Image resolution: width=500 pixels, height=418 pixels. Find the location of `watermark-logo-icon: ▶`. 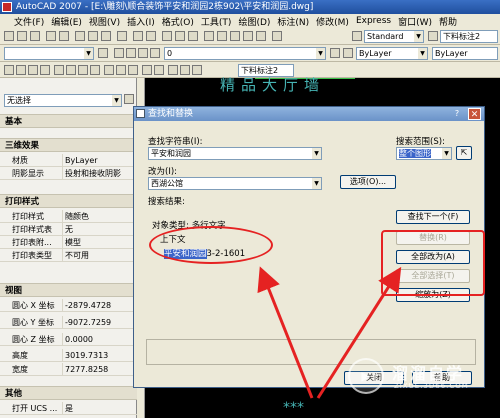

watermark-logo-icon: ▶ is located at coordinates (366, 376).